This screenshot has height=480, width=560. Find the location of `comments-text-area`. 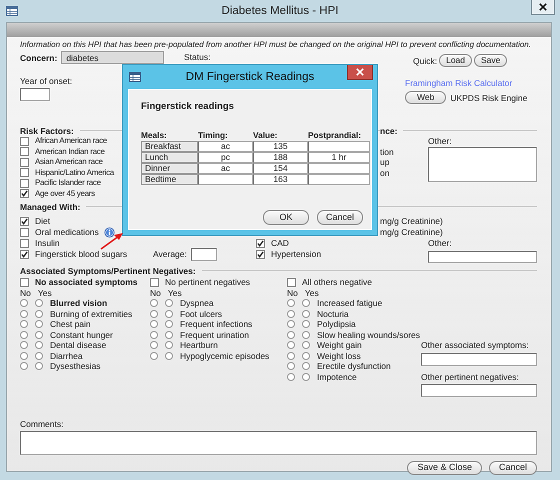

comments-text-area is located at coordinates (278, 442).